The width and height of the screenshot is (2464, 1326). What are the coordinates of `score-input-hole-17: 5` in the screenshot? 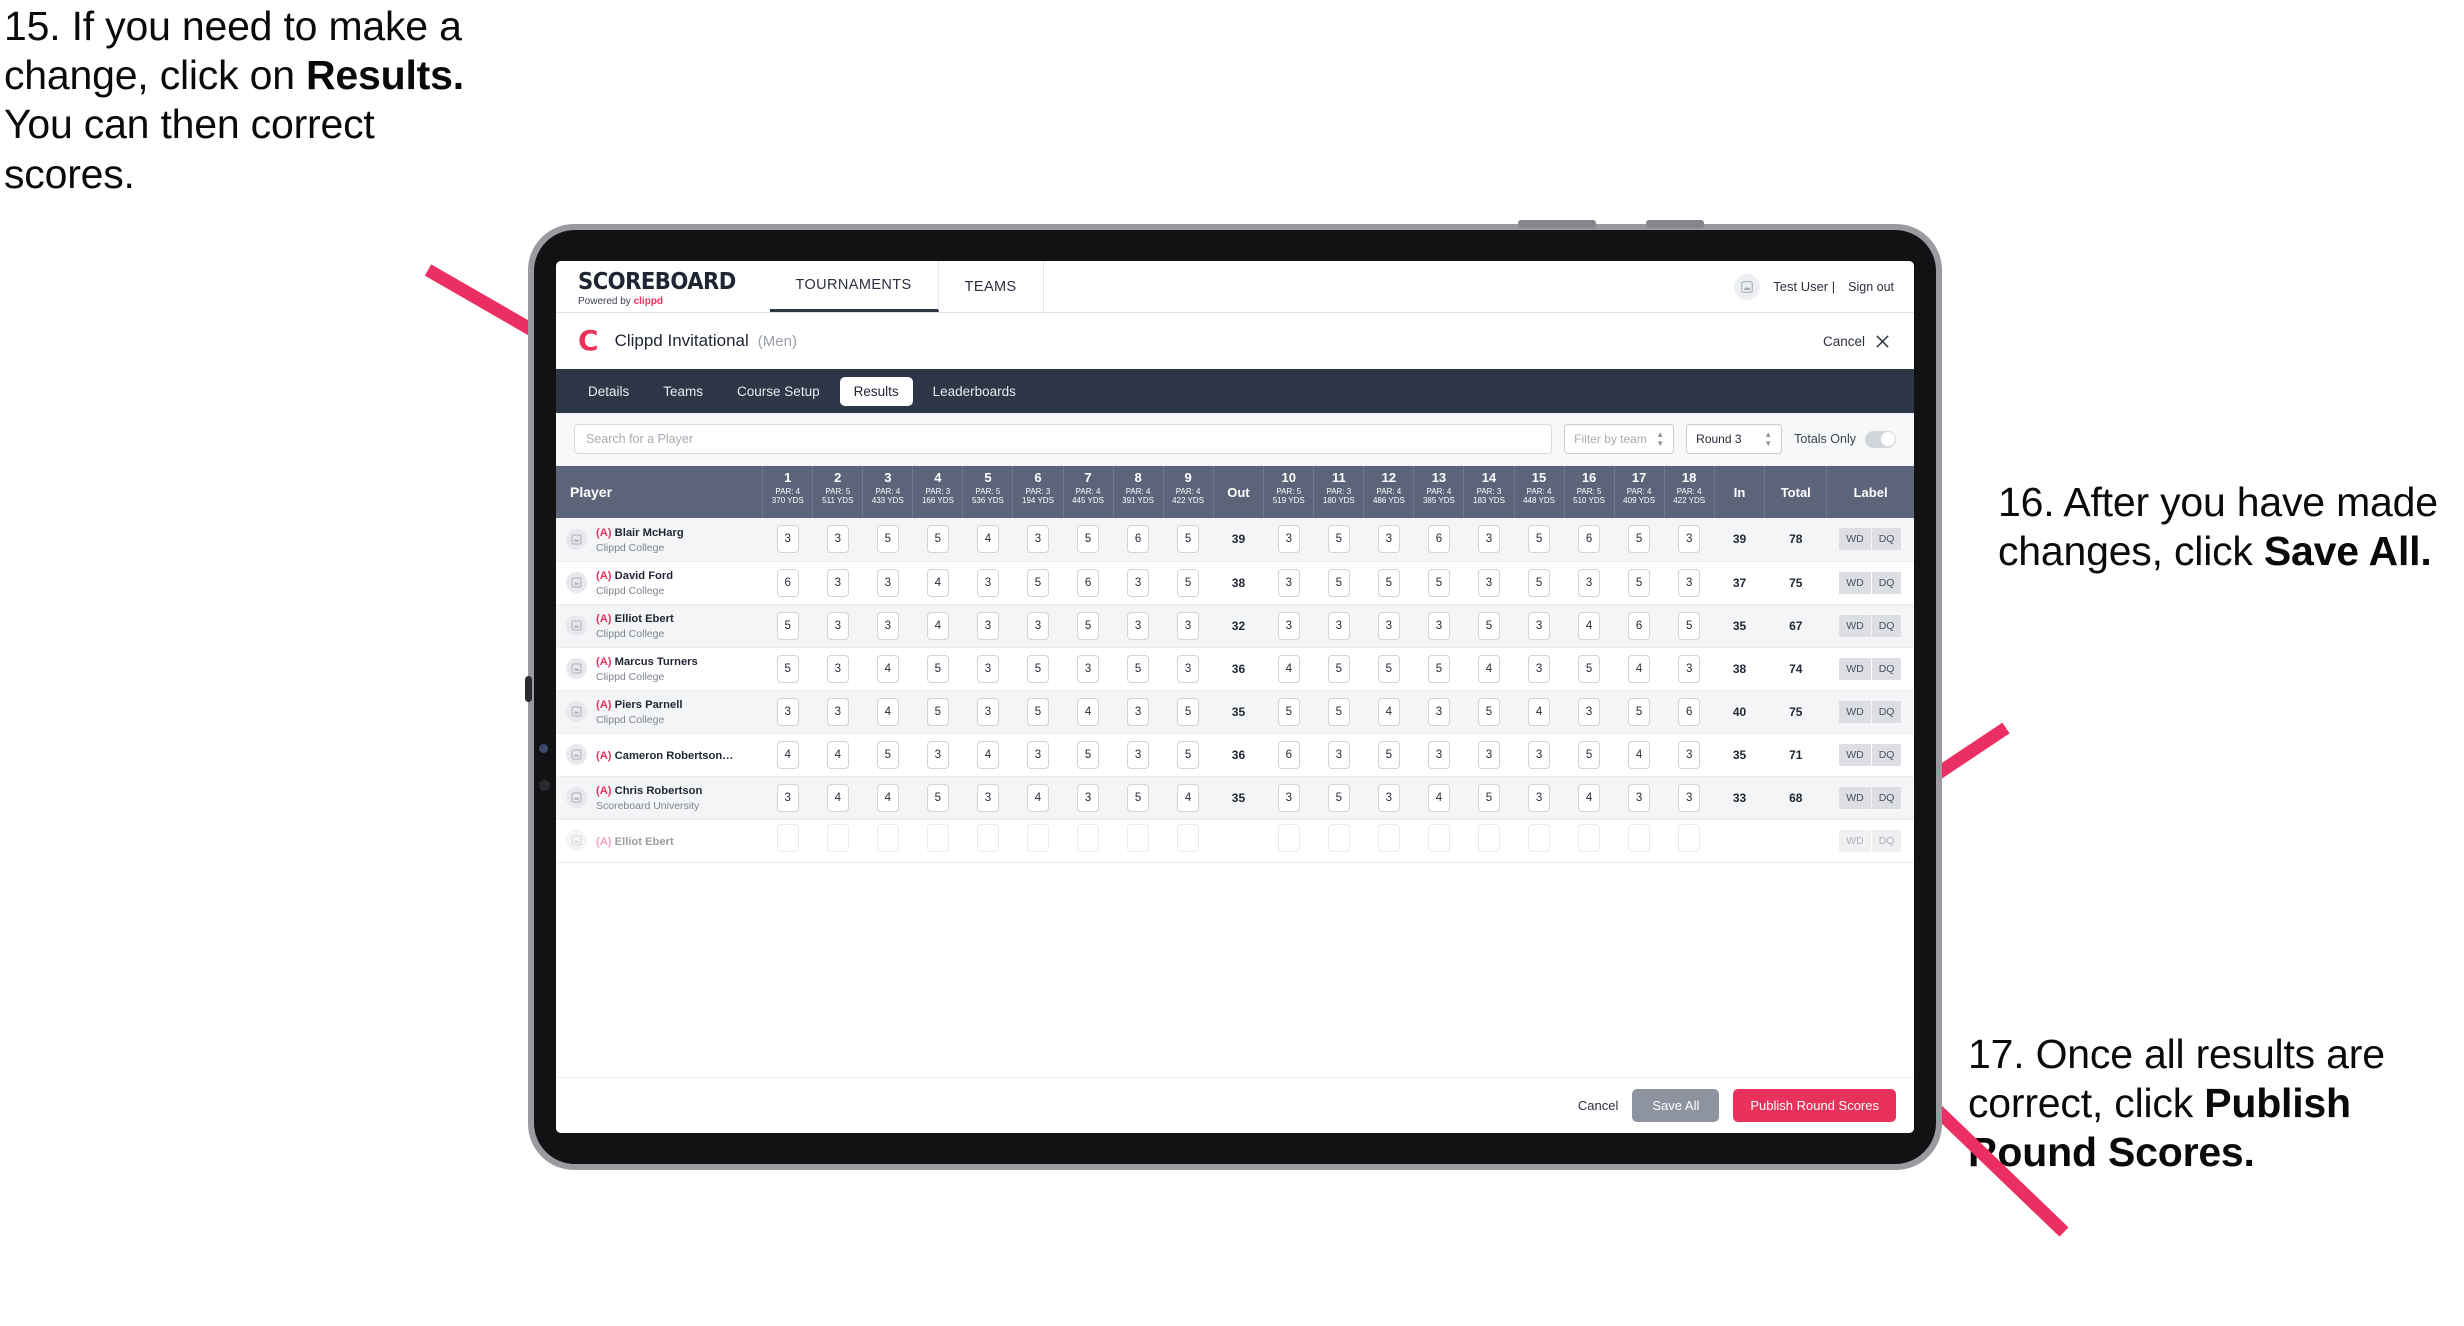 It's located at (1639, 711).